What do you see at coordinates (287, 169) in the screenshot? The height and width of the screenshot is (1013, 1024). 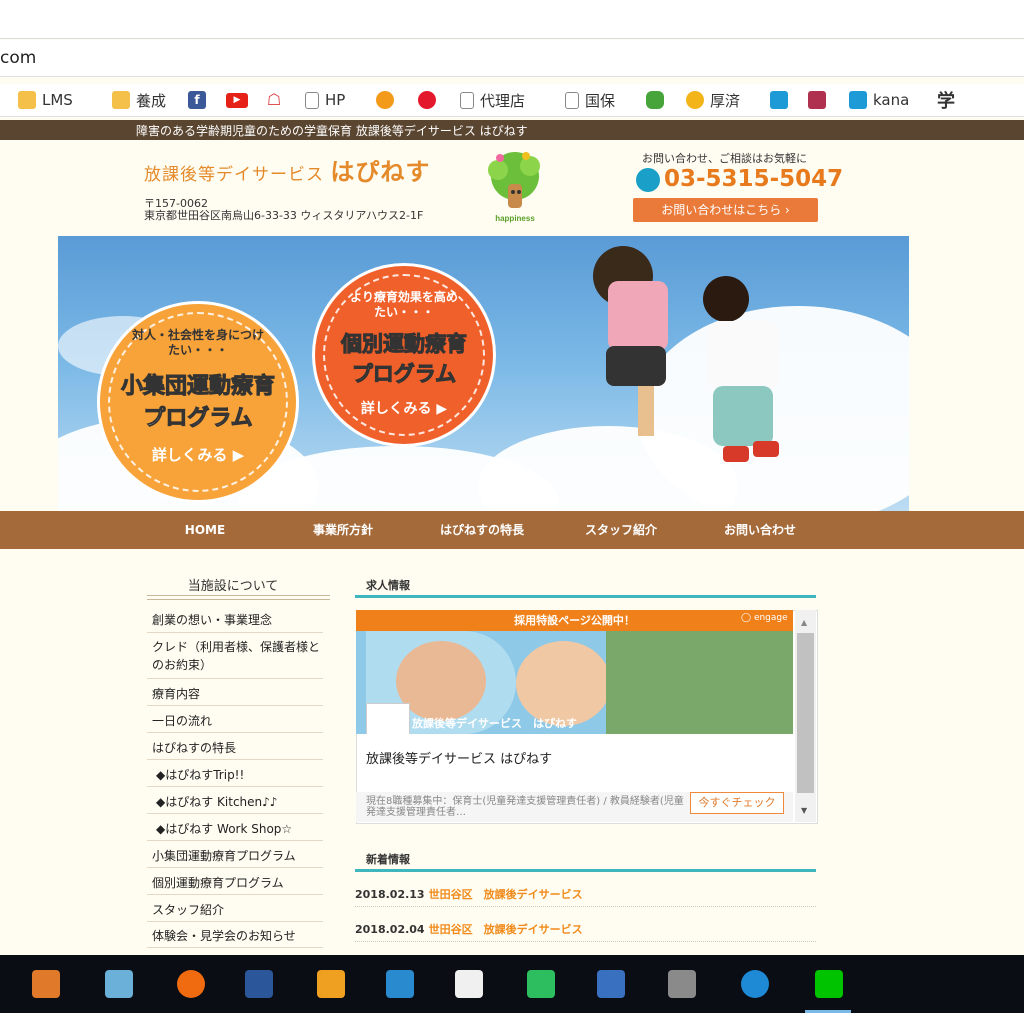 I see `site-title: 放課後等デイサービス はぴねす` at bounding box center [287, 169].